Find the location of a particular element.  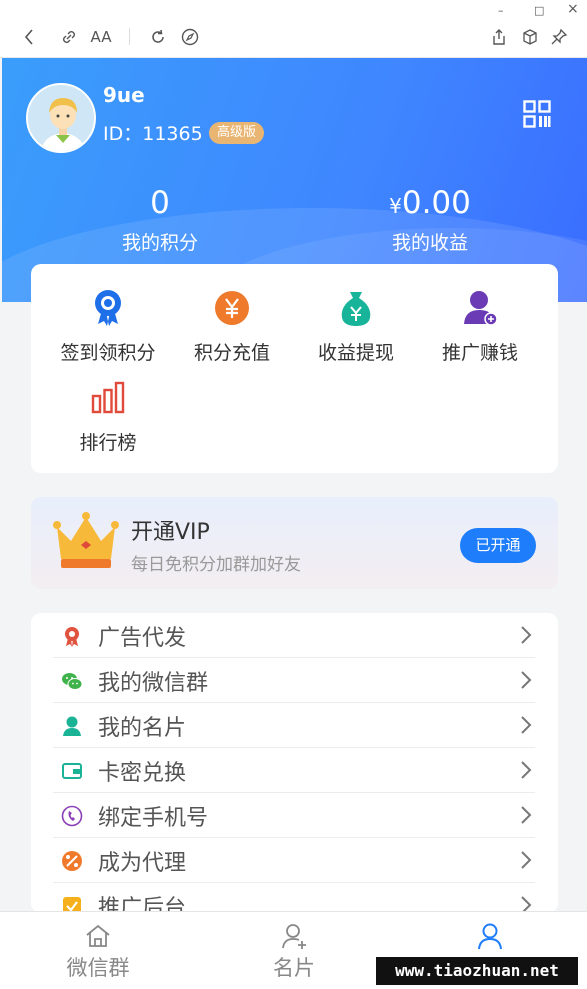

list-item-label: 绑定手机号 is located at coordinates (153, 818).